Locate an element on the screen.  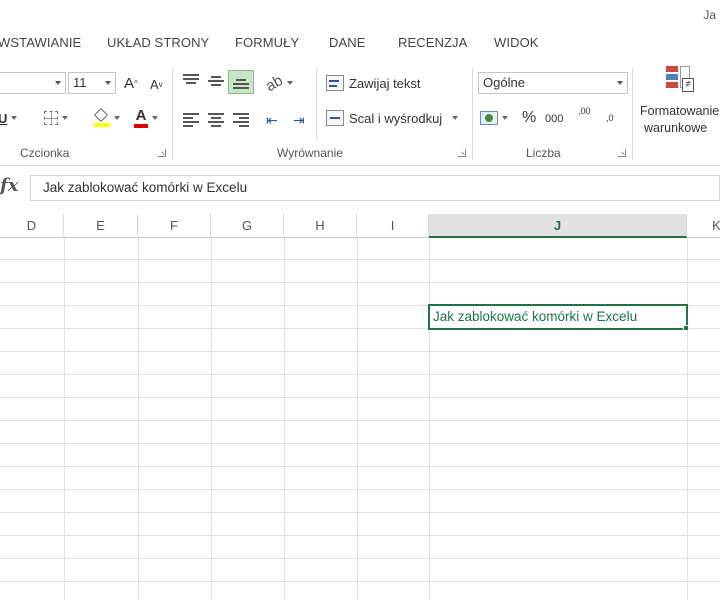
column-header-f: F is located at coordinates (174, 226).